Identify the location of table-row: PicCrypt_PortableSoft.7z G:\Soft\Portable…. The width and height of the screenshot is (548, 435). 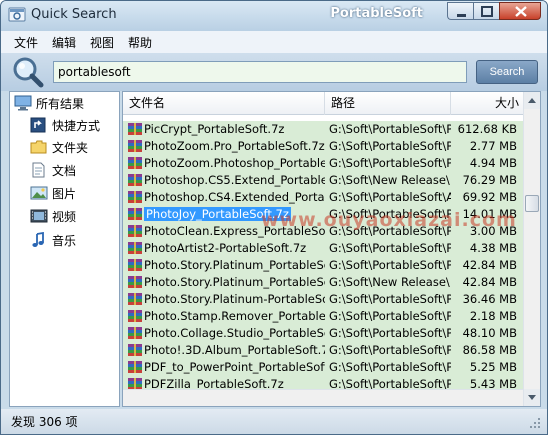
(323, 129).